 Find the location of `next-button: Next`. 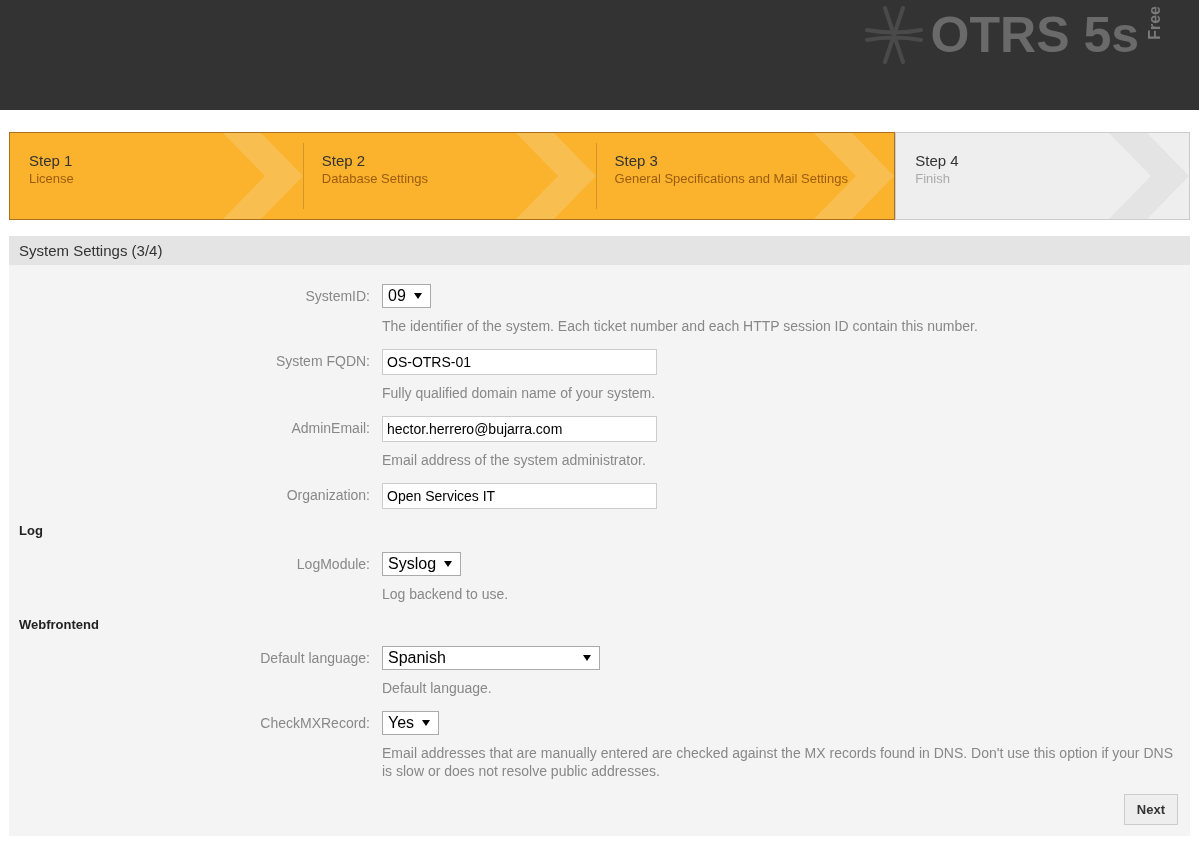

next-button: Next is located at coordinates (1150, 809).